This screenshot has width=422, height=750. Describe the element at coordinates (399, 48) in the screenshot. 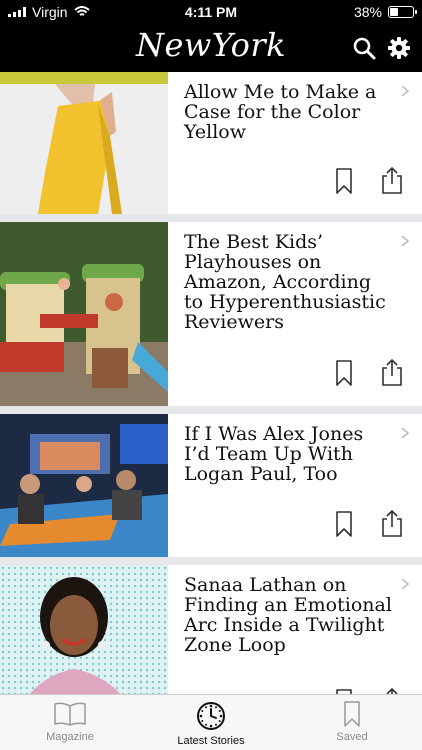

I see `gear-icon` at that location.